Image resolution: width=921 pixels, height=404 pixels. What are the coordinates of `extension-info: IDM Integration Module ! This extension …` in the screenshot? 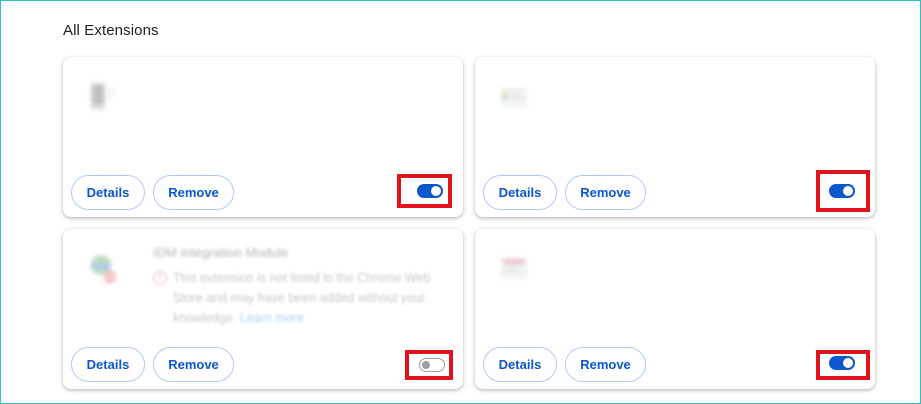 It's located at (298, 286).